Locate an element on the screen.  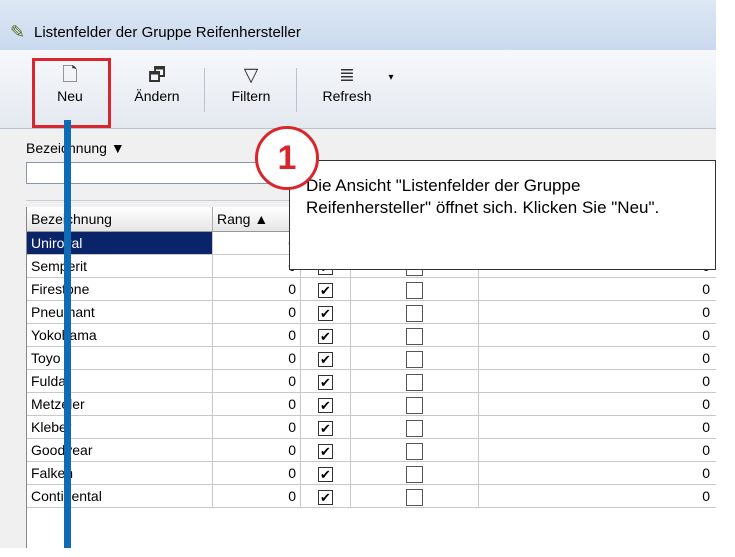
table-row: Toyo 0 ✔ 0 is located at coordinates (372, 358).